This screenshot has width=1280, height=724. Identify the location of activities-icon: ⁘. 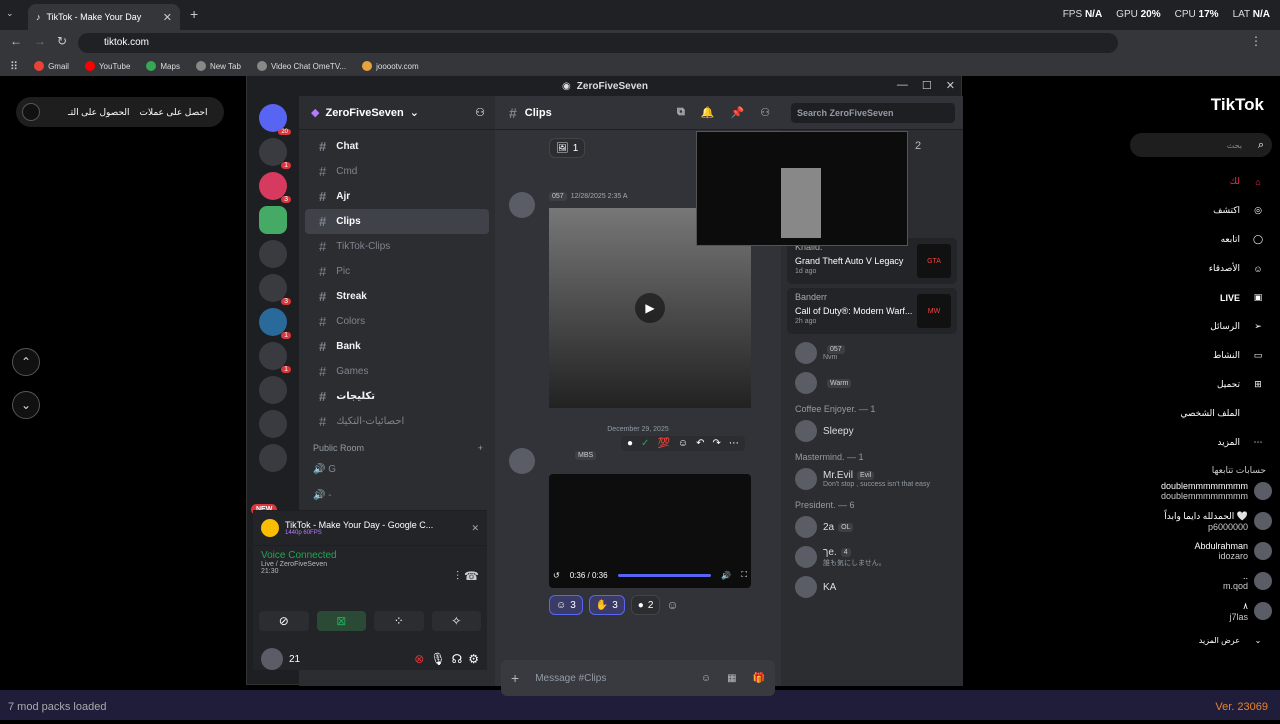
(399, 621).